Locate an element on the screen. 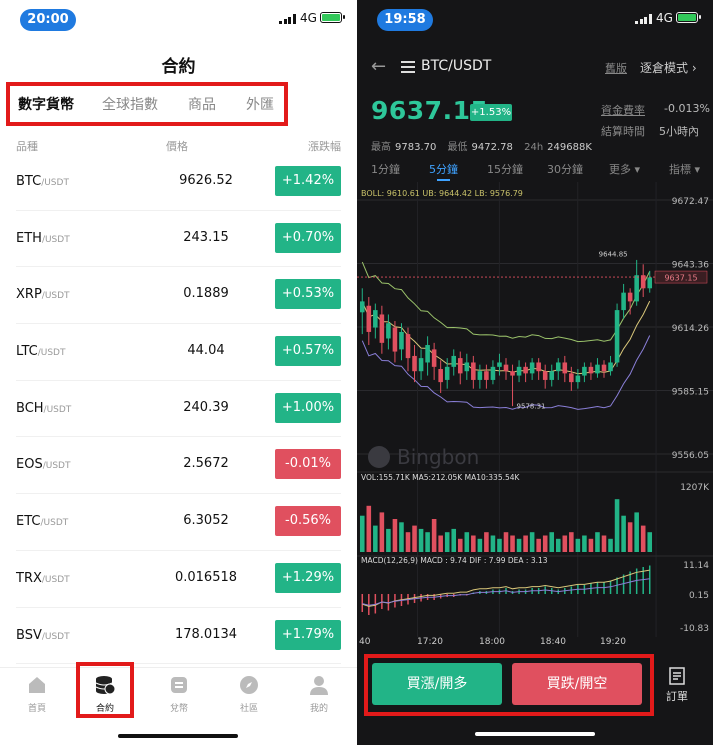  table-row: BCH/USDT 240.39 +1.00% is located at coordinates (178, 409).